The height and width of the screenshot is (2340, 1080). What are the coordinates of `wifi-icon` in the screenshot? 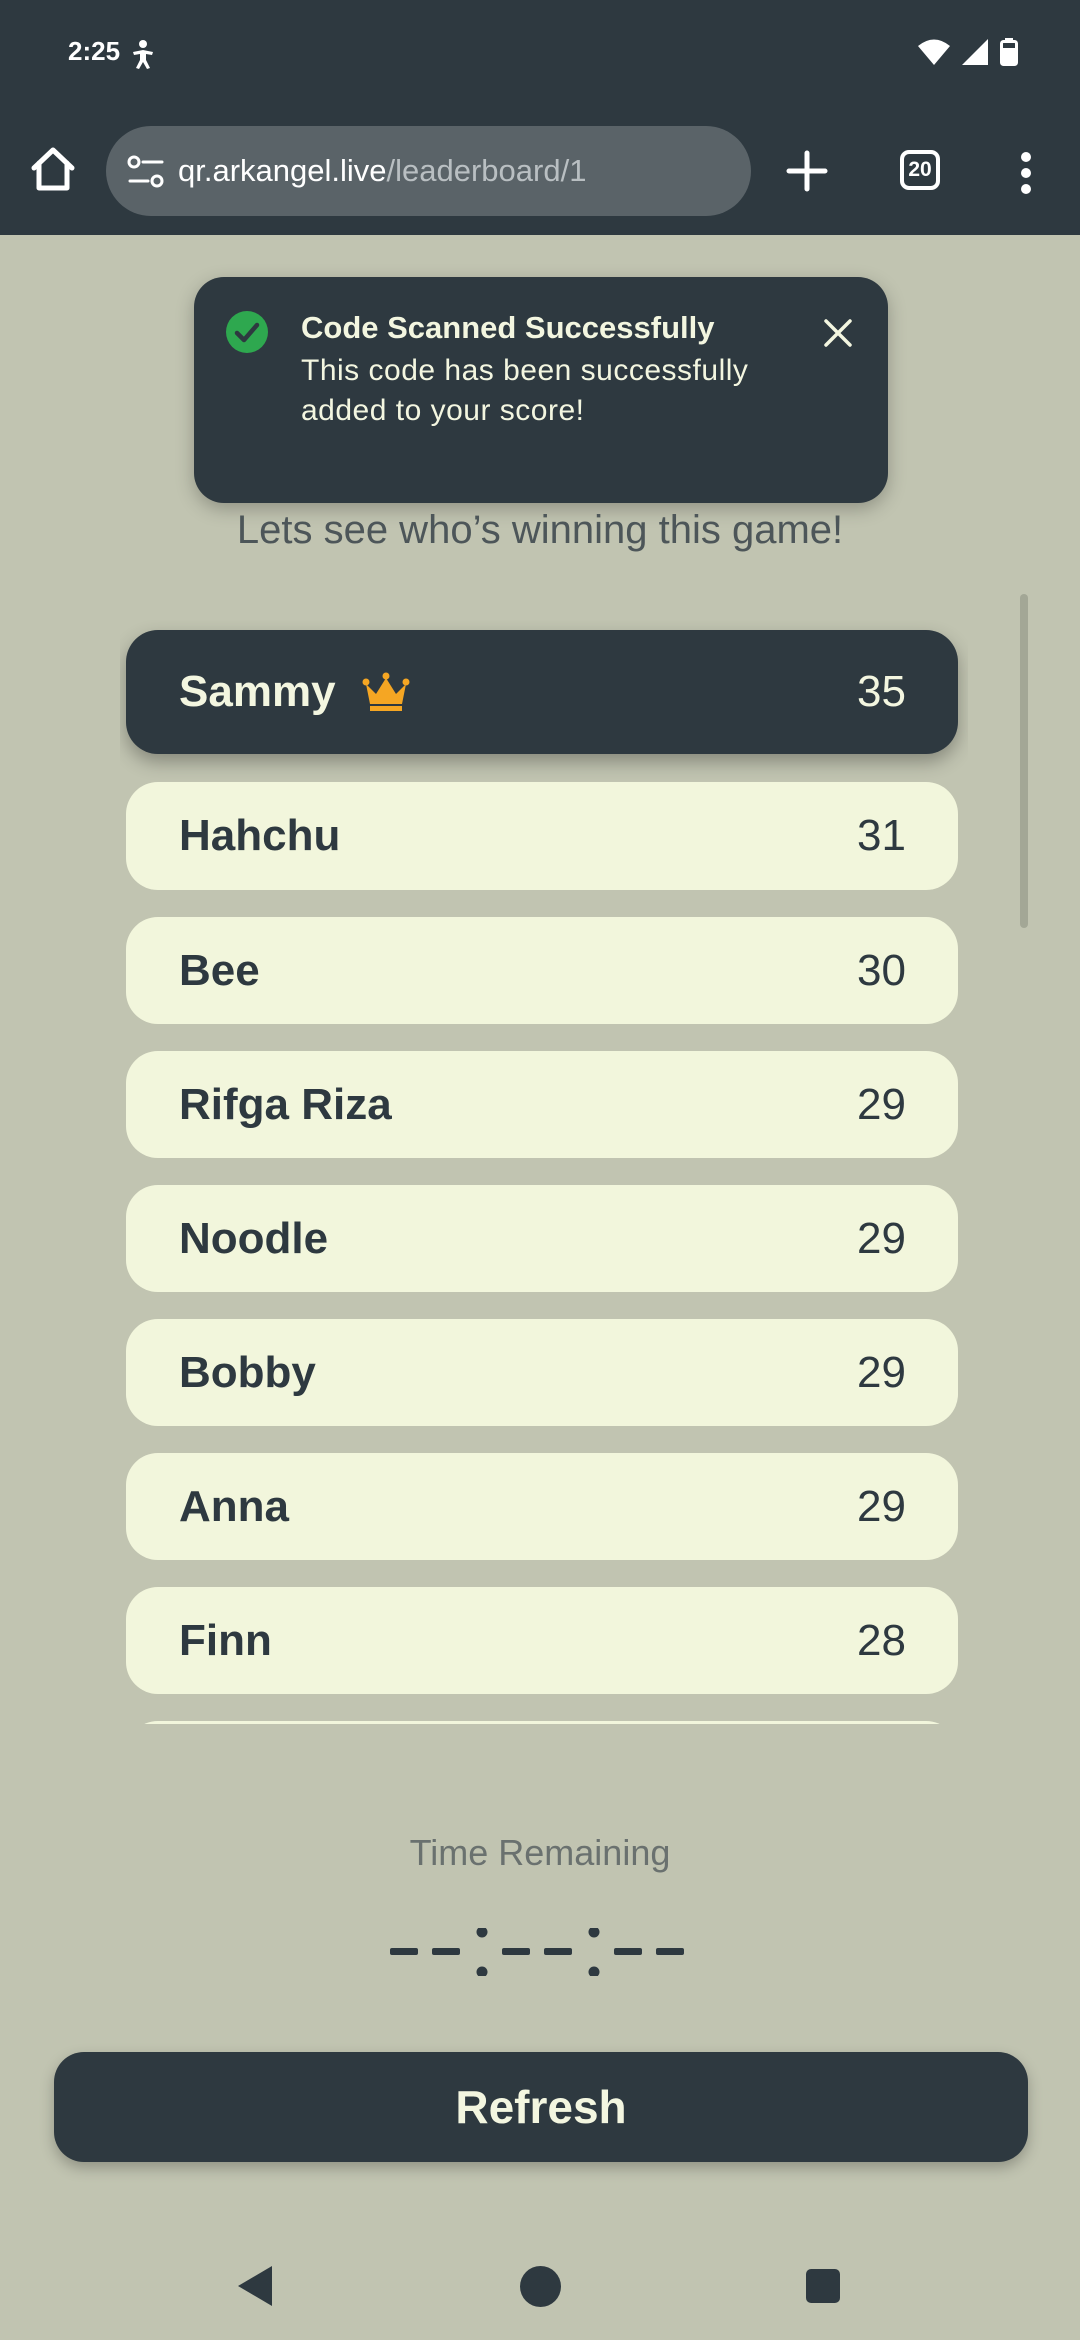 It's located at (934, 52).